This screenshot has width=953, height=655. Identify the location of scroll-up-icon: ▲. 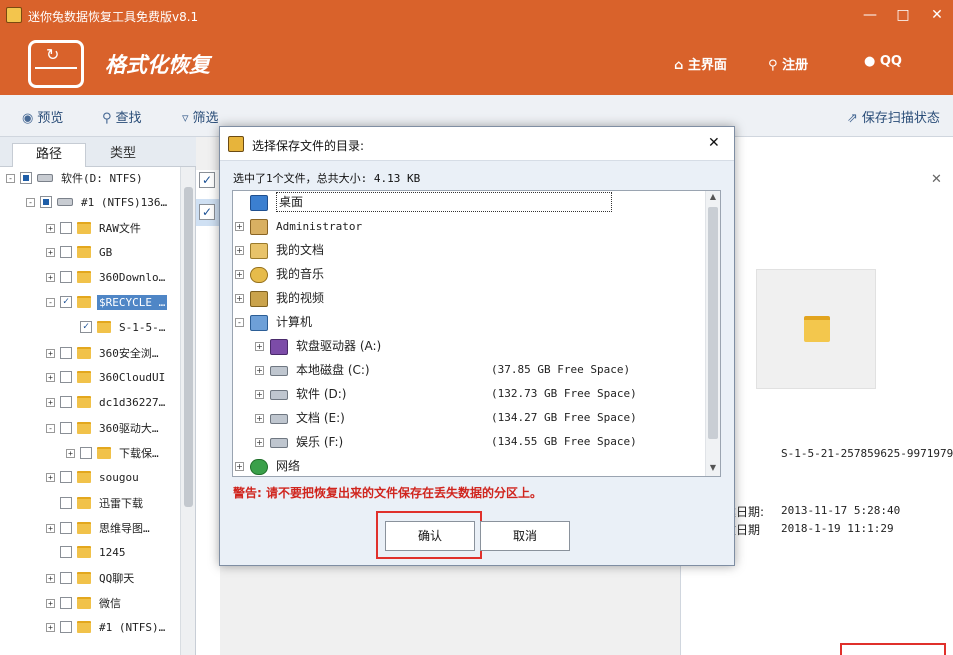
(713, 196).